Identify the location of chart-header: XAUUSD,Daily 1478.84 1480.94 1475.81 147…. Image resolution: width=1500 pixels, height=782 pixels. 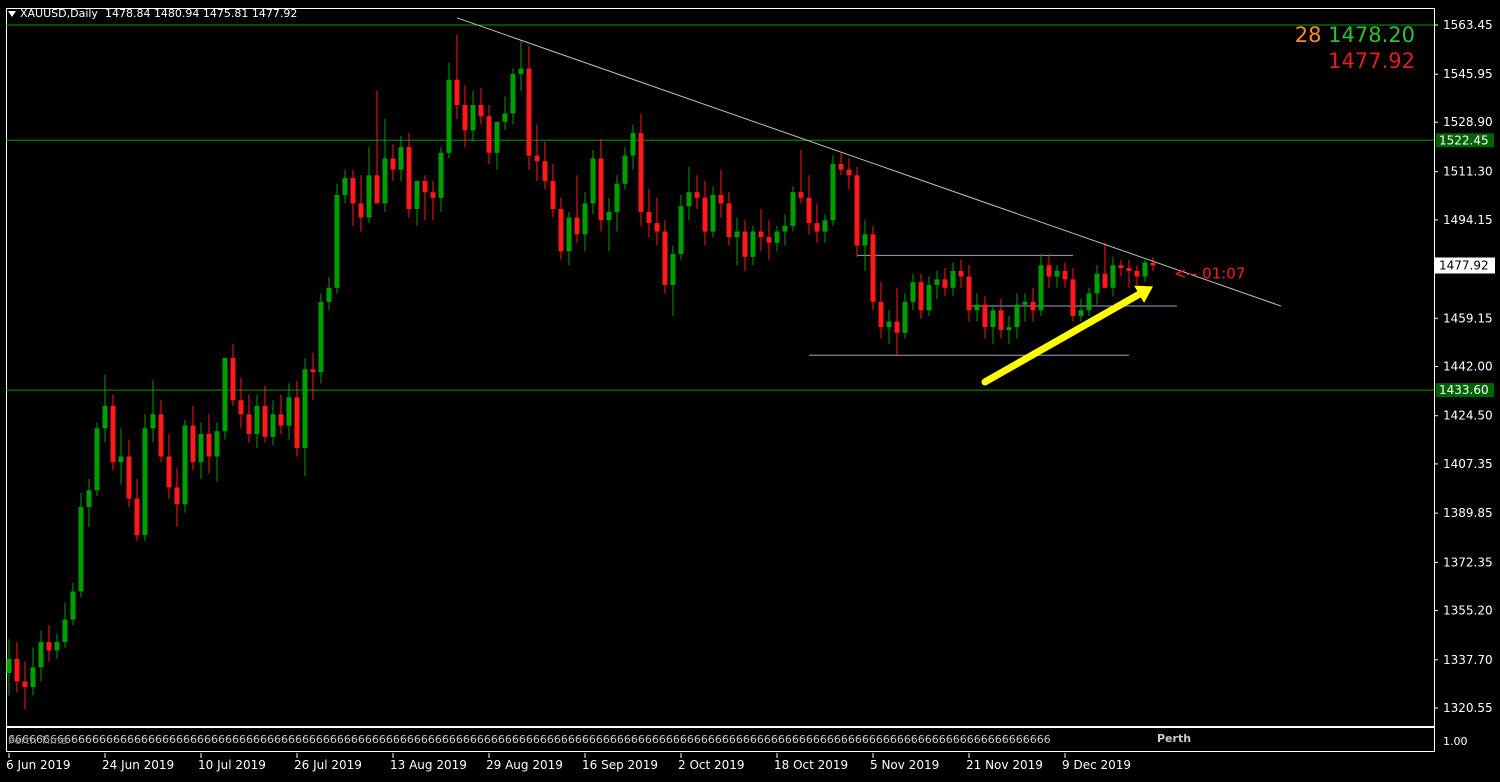
(152, 13).